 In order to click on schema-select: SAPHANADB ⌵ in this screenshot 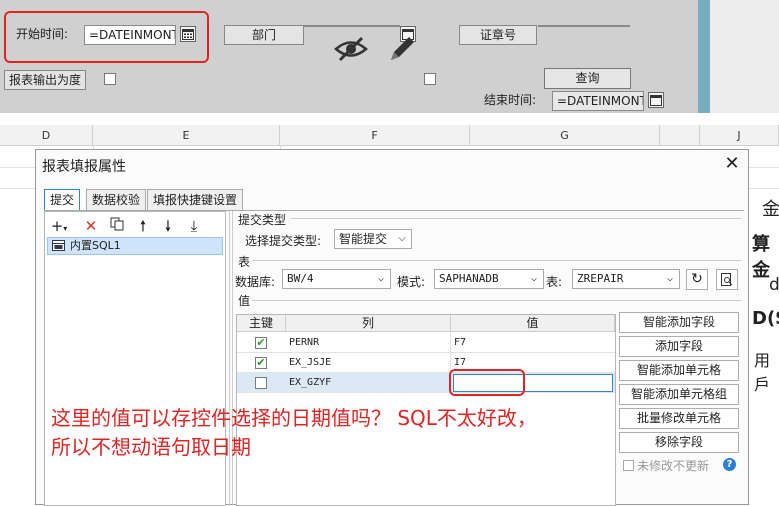, I will do `click(489, 279)`.